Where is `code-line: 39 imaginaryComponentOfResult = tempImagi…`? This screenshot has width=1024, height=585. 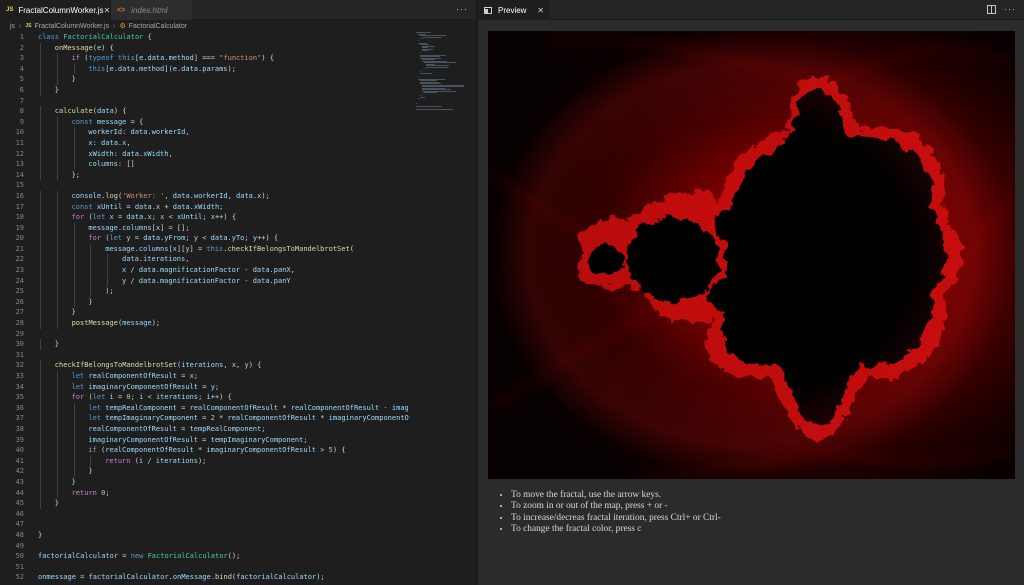 code-line: 39 imaginaryComponentOfResult = tempImagi… is located at coordinates (205, 440).